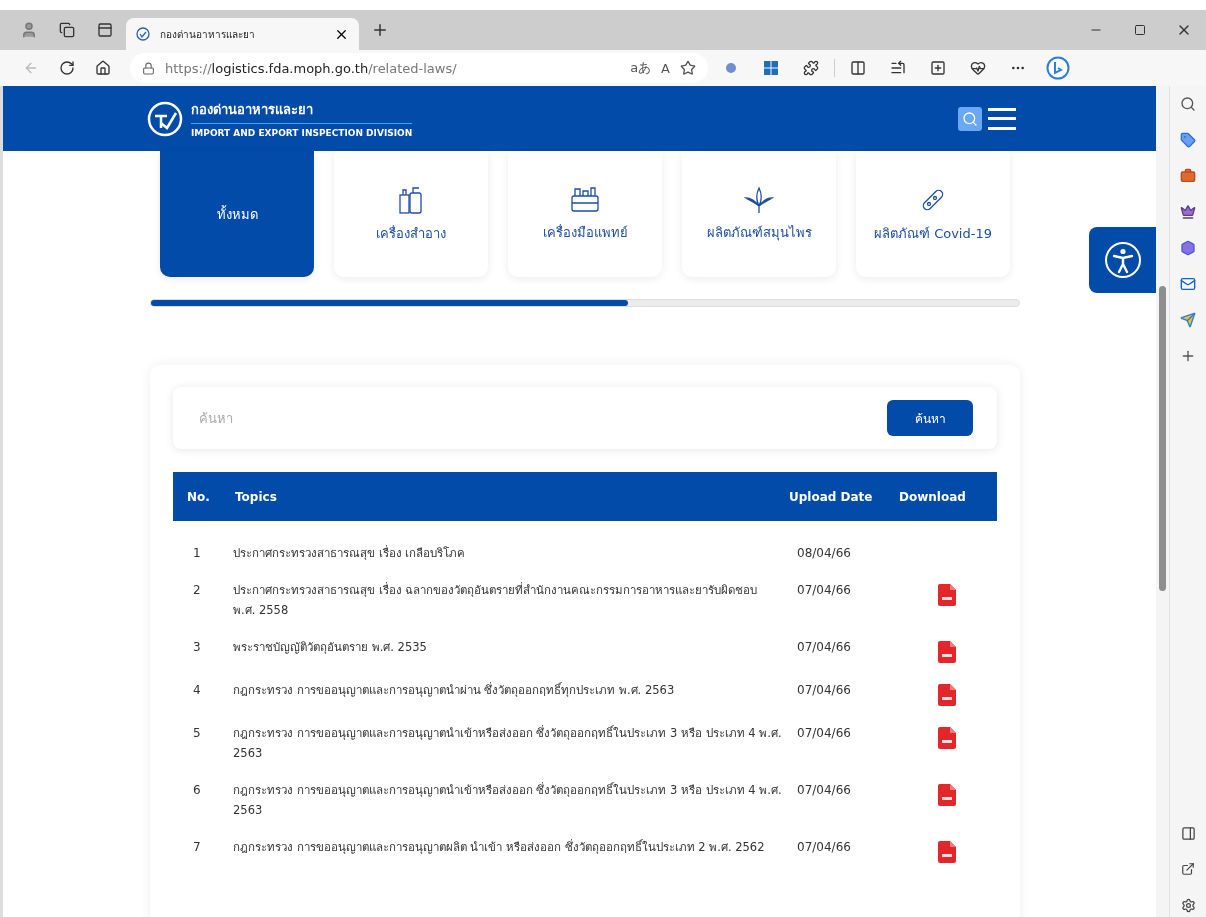 The image size is (1206, 917). Describe the element at coordinates (933, 214) in the screenshot. I see `category-tab: ผลิตภัณฑ์ Covid-19` at that location.